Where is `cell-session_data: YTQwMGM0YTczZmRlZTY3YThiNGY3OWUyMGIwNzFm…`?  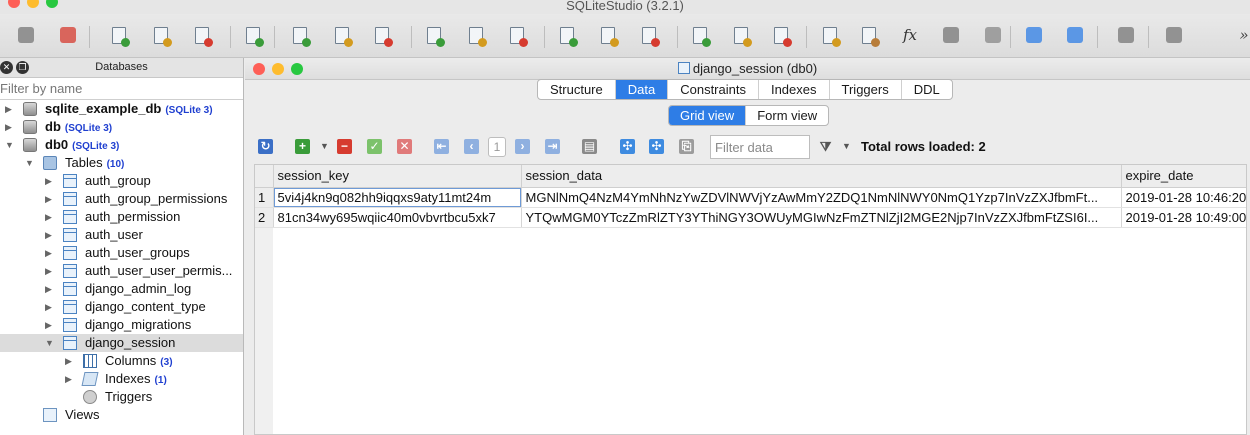 cell-session_data: YTQwMGM0YTczZmRlZTY3YThiNGY3OWUyMGIwNzFm… is located at coordinates (821, 217).